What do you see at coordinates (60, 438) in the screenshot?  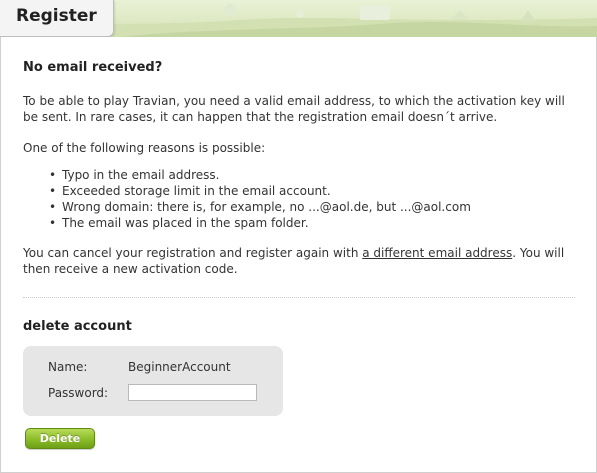 I see `delete-button: Delete` at bounding box center [60, 438].